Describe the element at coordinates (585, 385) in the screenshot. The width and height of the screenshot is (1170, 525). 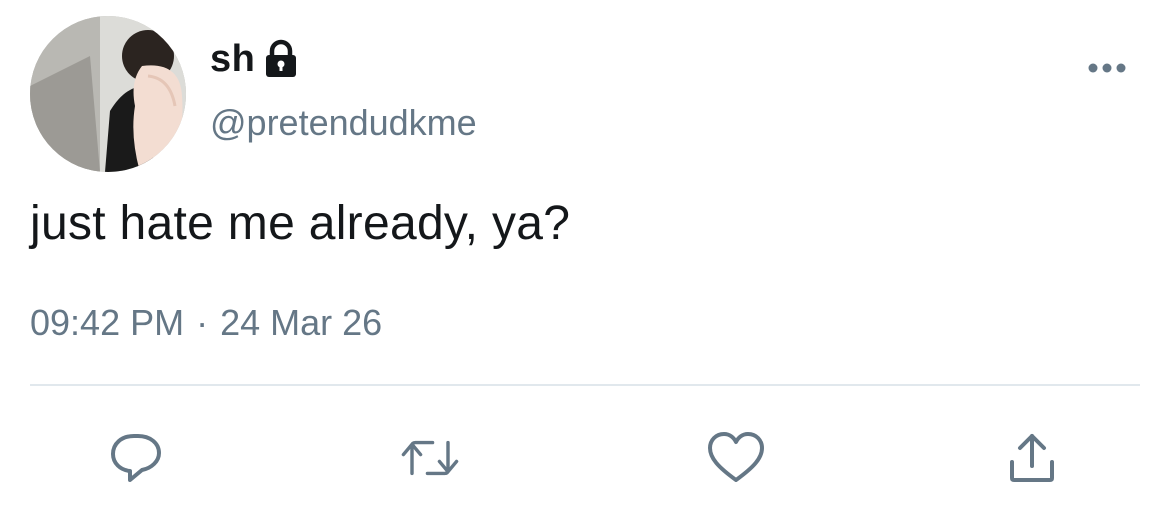
I see `divider` at that location.